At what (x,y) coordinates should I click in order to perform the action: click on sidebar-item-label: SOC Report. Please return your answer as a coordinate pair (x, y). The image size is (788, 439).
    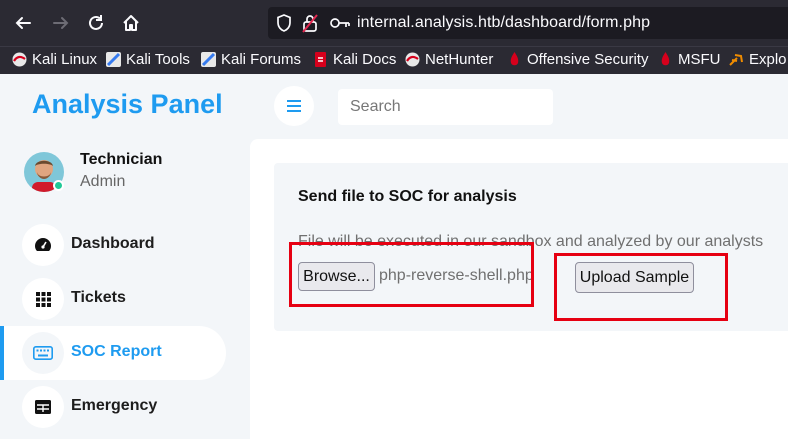
    Looking at the image, I should click on (116, 351).